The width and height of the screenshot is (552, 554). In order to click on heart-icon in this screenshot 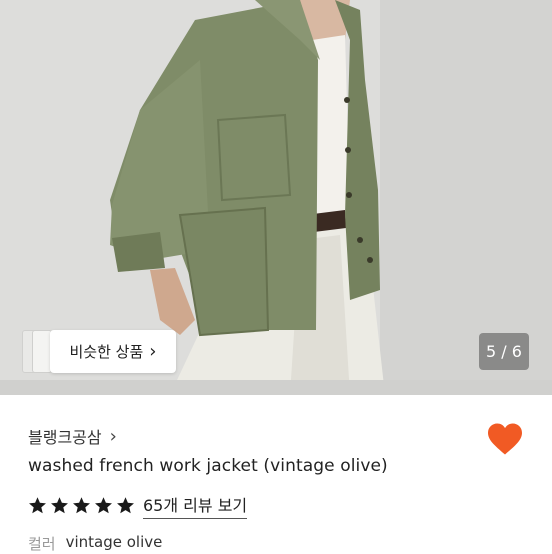, I will do `click(505, 439)`.